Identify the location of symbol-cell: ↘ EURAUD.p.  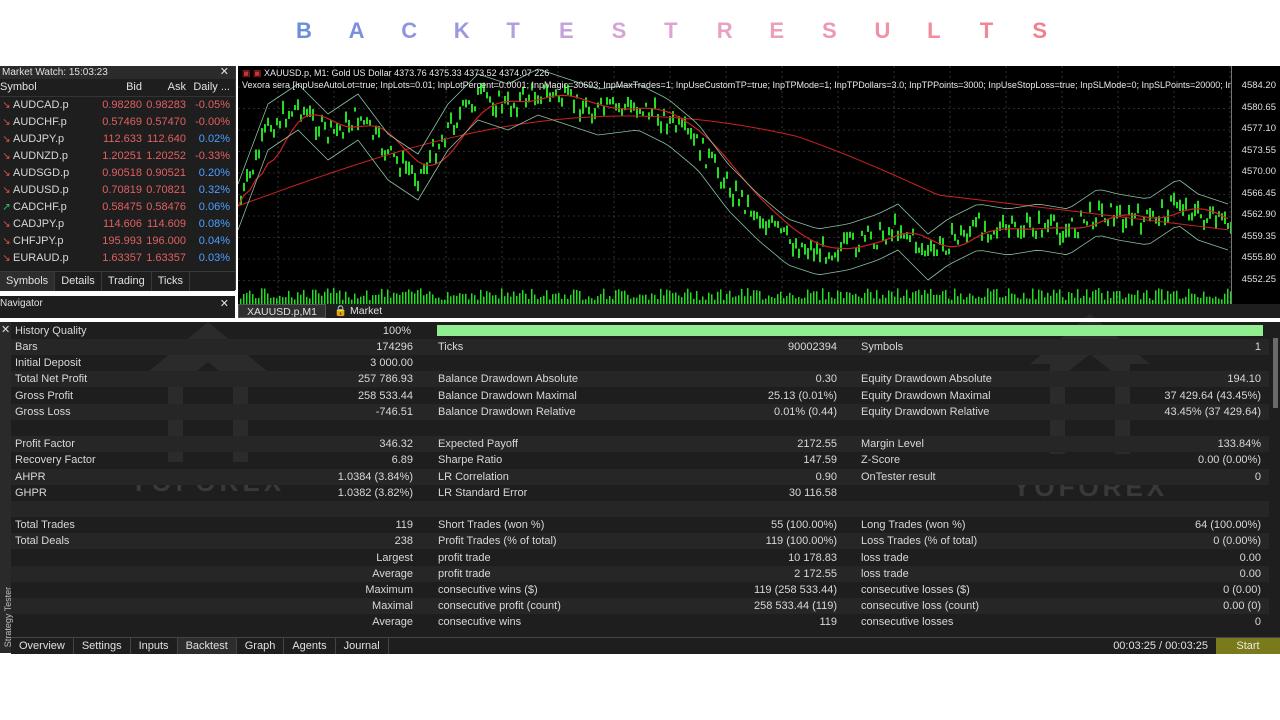
(49, 258).